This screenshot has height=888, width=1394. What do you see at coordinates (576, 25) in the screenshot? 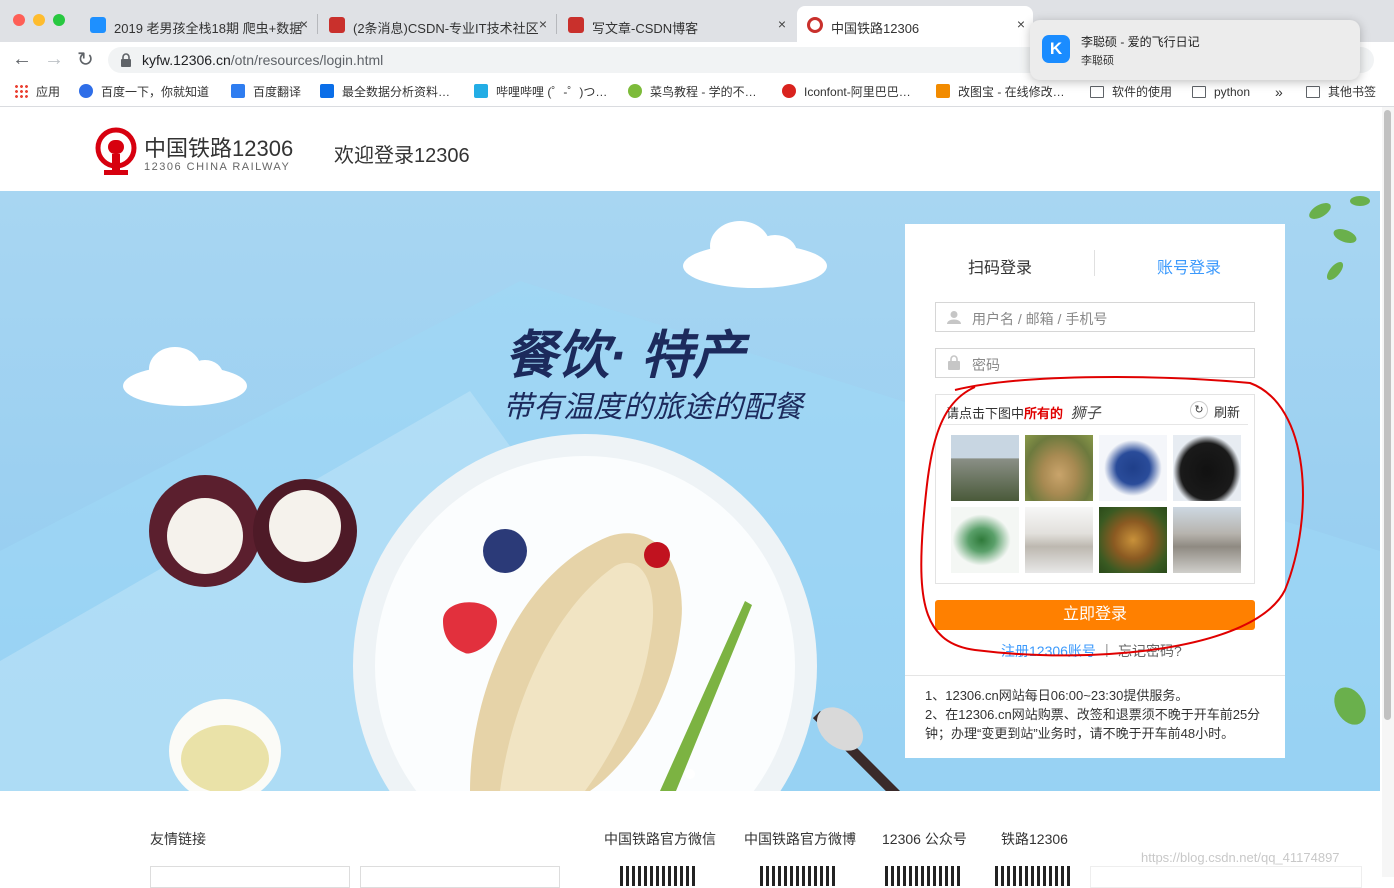
I see `csdn-tab-icon` at bounding box center [576, 25].